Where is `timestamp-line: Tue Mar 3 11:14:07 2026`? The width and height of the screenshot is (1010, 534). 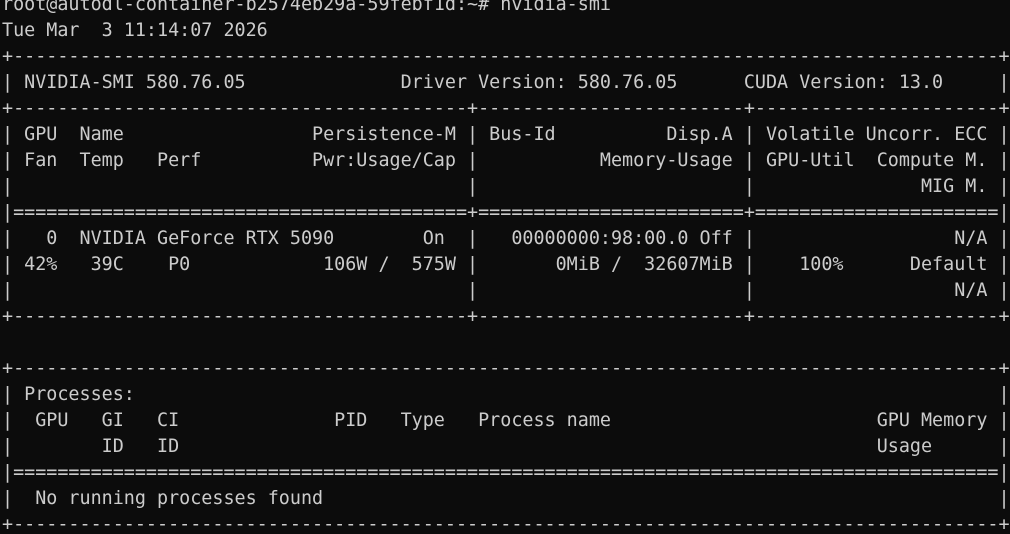
timestamp-line: Tue Mar 3 11:14:07 2026 is located at coordinates (135, 30).